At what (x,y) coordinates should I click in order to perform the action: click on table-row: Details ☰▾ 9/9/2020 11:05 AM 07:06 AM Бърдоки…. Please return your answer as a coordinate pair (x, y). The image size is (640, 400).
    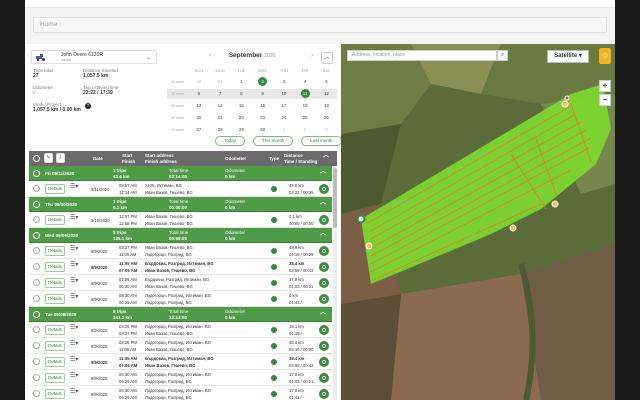
    Looking at the image, I should click on (180, 267).